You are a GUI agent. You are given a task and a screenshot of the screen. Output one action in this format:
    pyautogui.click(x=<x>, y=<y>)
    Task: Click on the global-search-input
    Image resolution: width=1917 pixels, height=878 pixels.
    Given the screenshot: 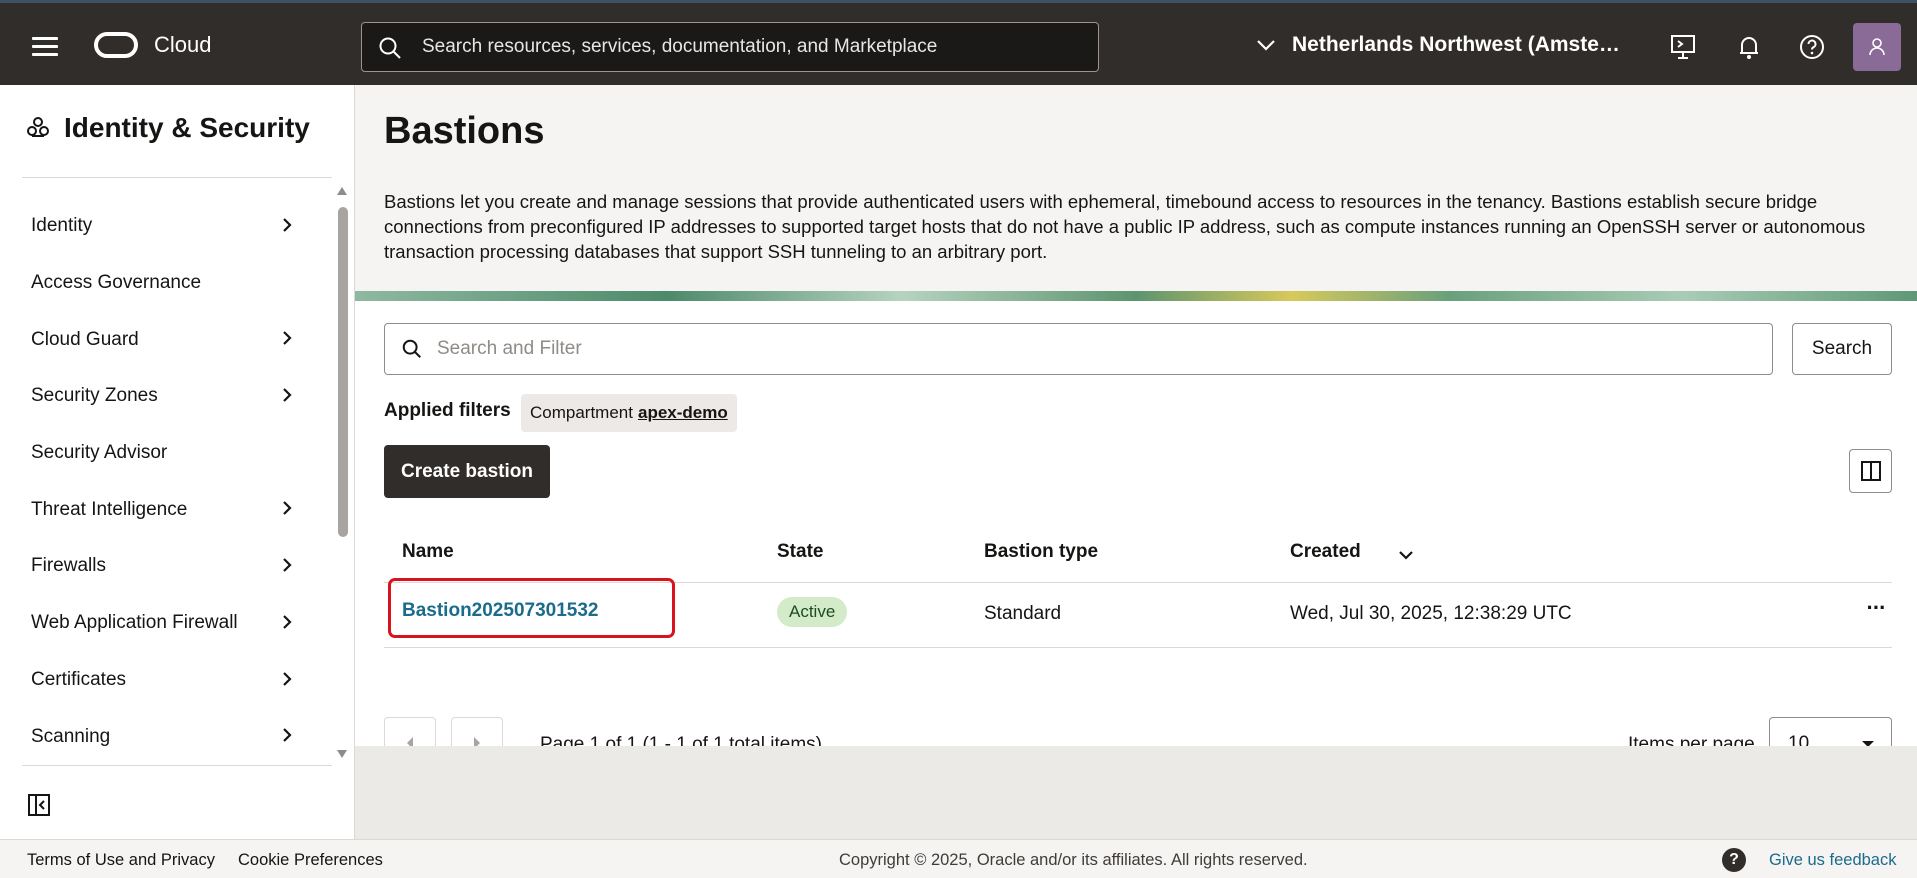 What is the action you would take?
    pyautogui.click(x=752, y=47)
    